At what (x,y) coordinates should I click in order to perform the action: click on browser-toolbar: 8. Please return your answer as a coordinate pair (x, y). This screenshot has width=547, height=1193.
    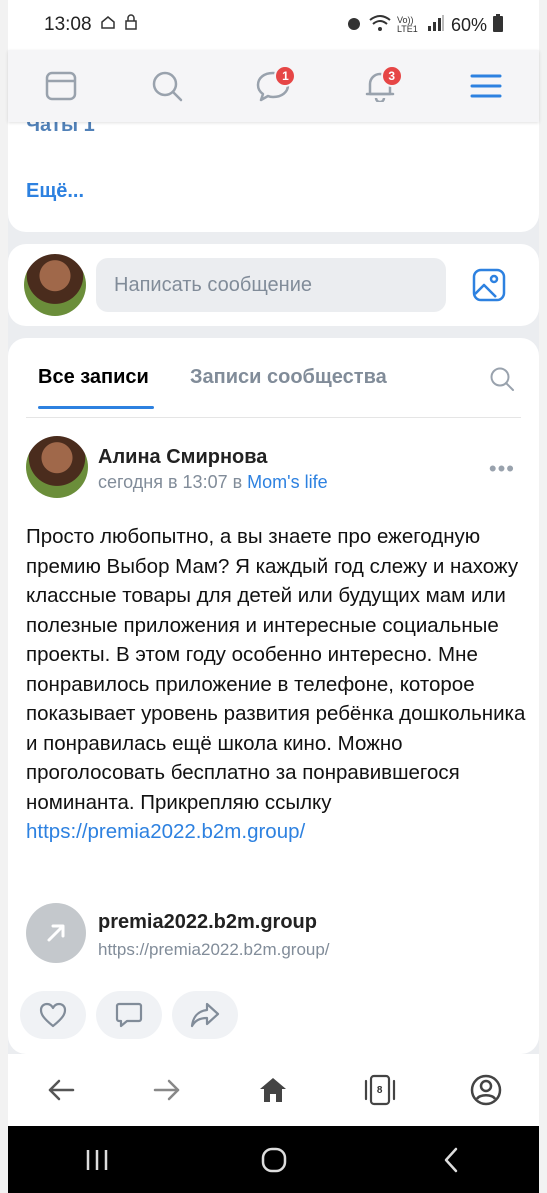
    Looking at the image, I should click on (273, 1090).